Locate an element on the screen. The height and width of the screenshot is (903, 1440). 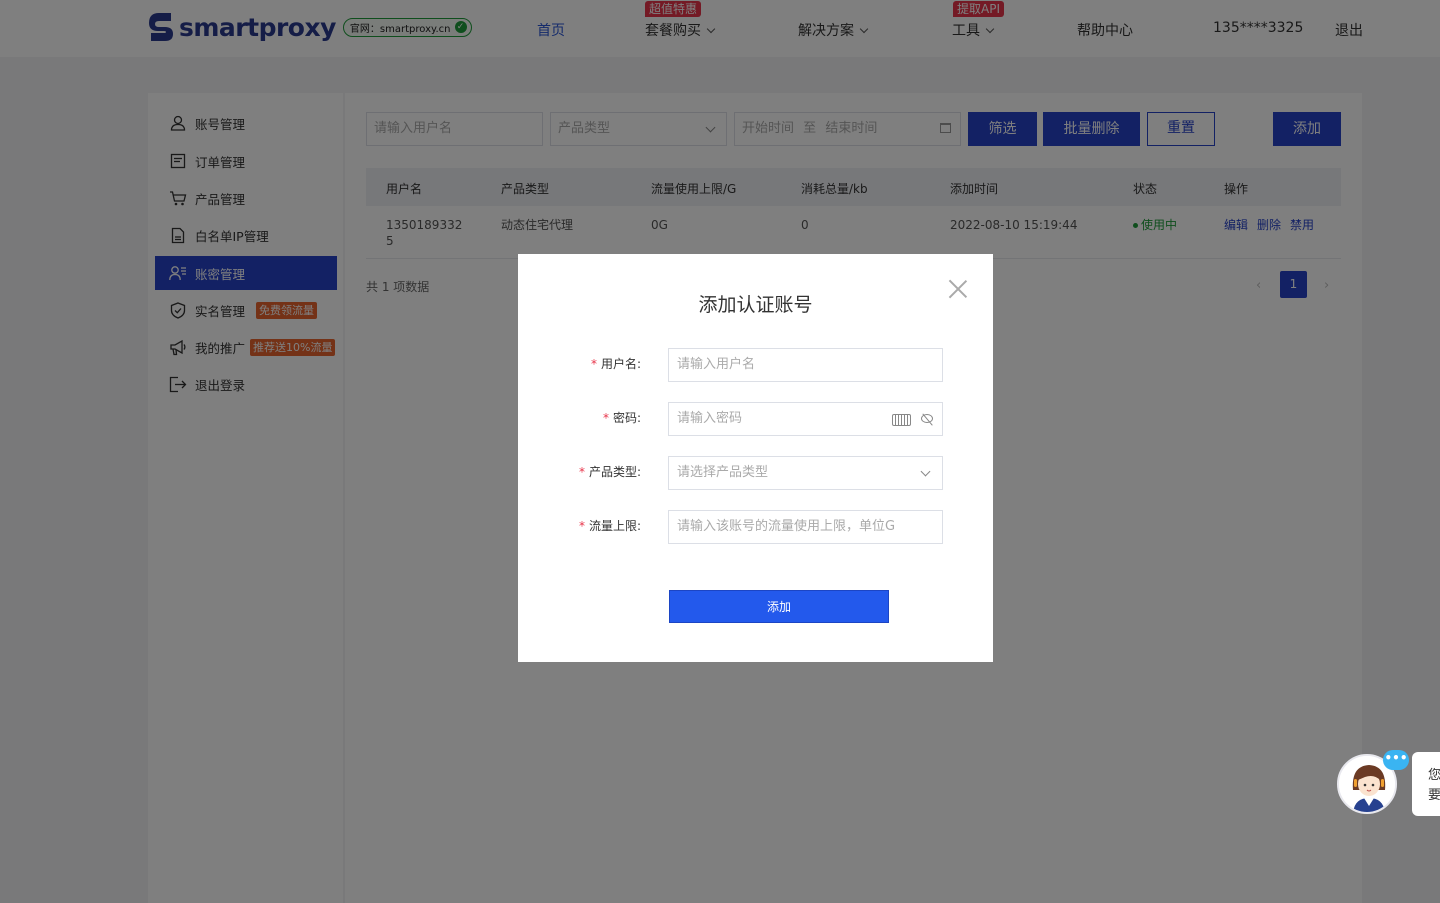
username-label-text: 用户名: is located at coordinates (620, 364).